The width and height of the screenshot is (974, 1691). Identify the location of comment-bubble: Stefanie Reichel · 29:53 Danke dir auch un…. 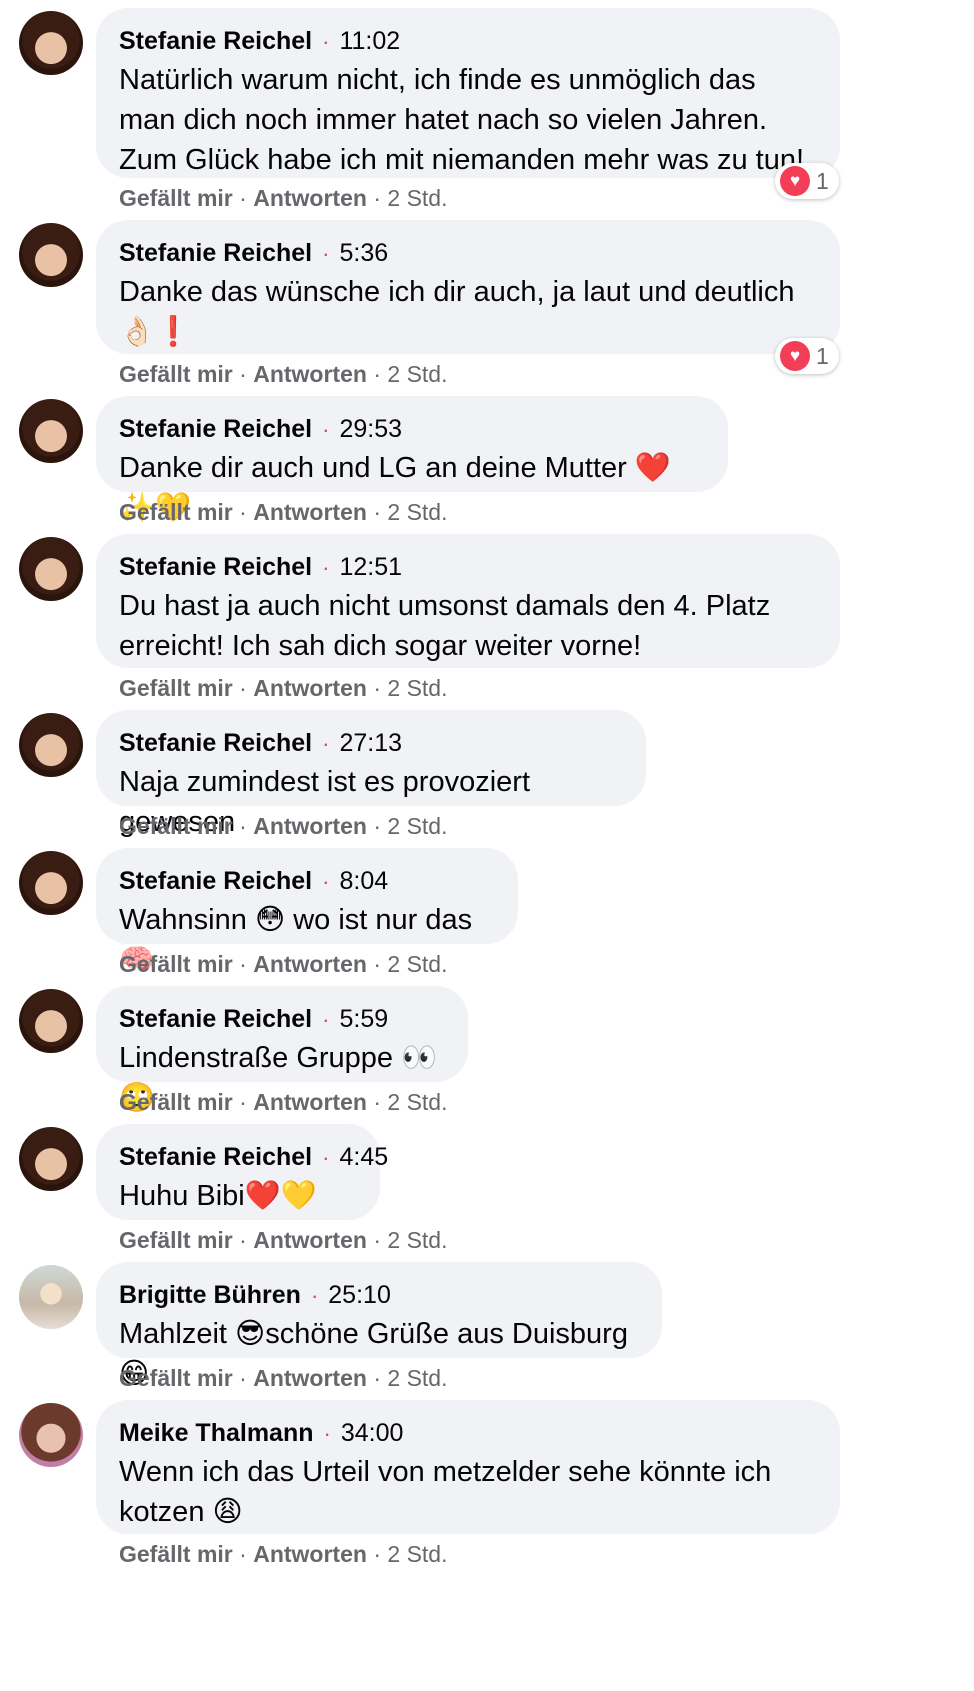
(412, 460).